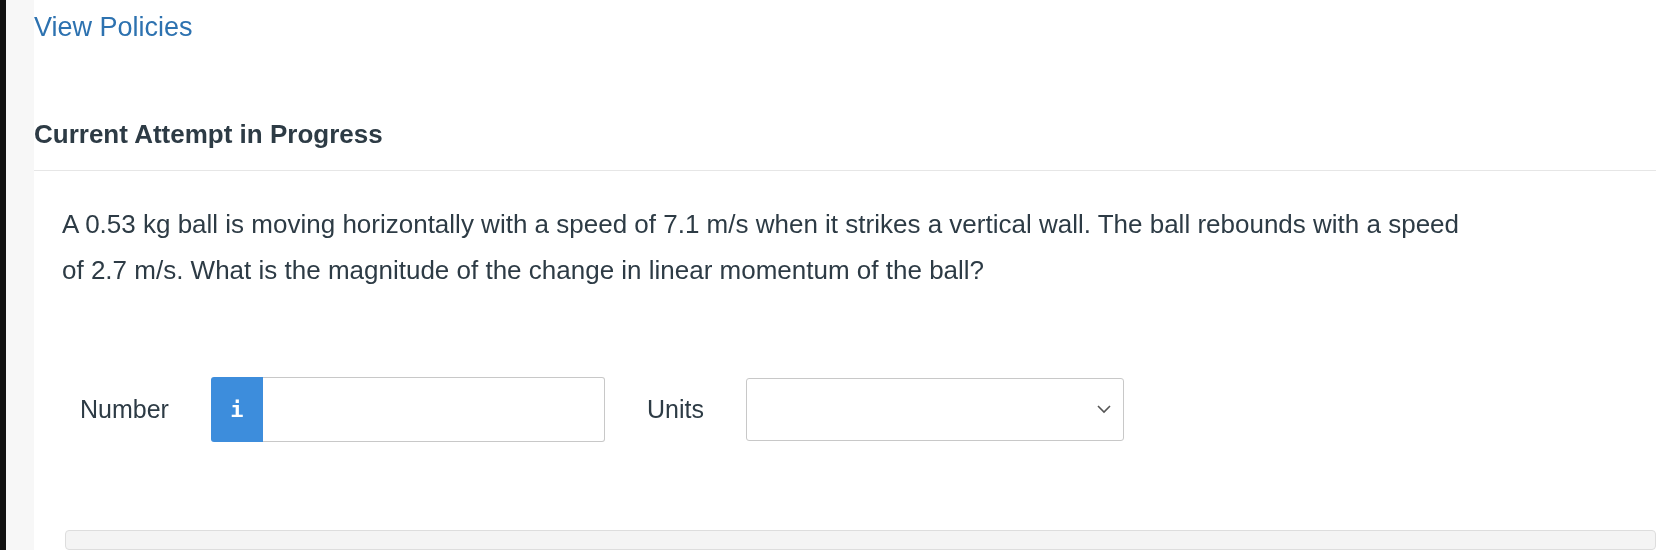  Describe the element at coordinates (124, 409) in the screenshot. I see `number-label: Number` at that location.